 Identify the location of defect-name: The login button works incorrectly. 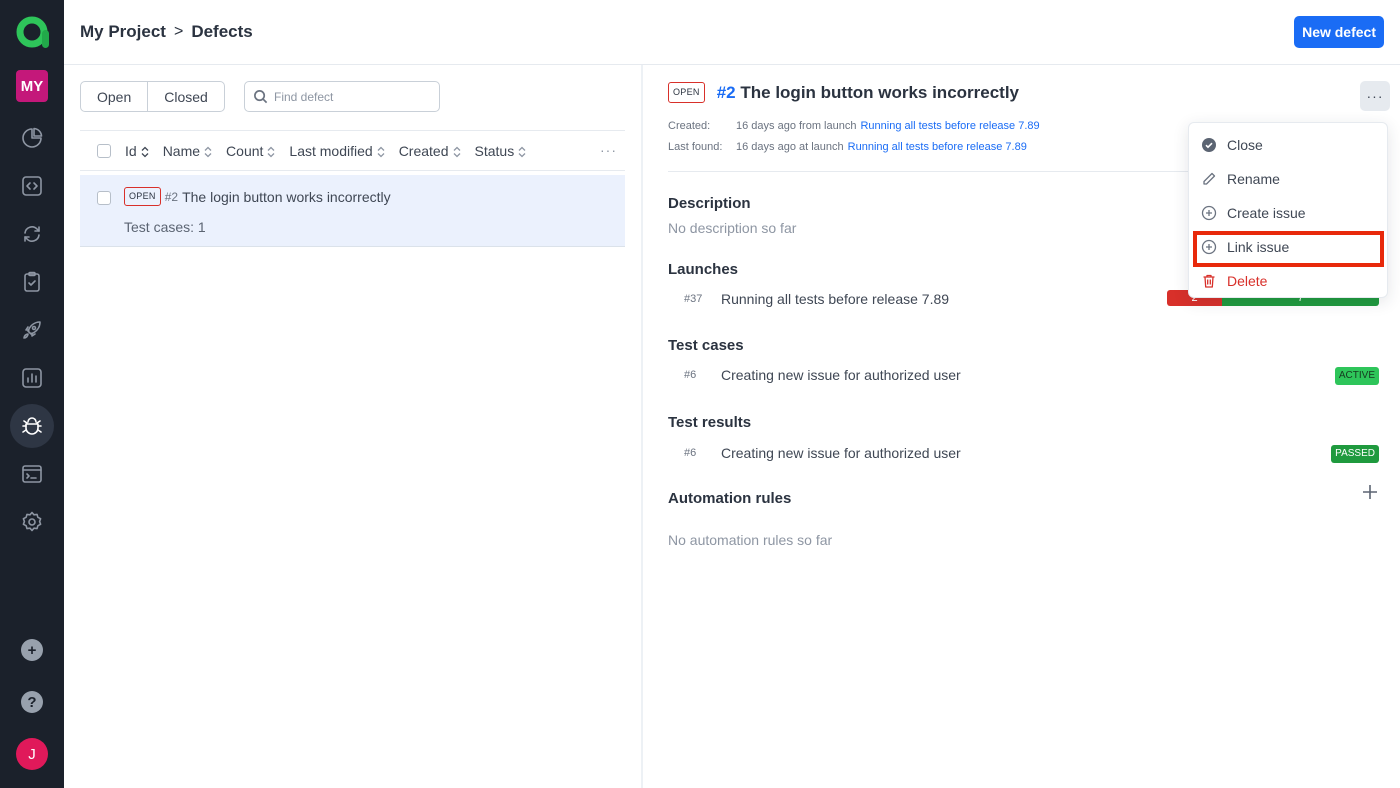
(286, 196).